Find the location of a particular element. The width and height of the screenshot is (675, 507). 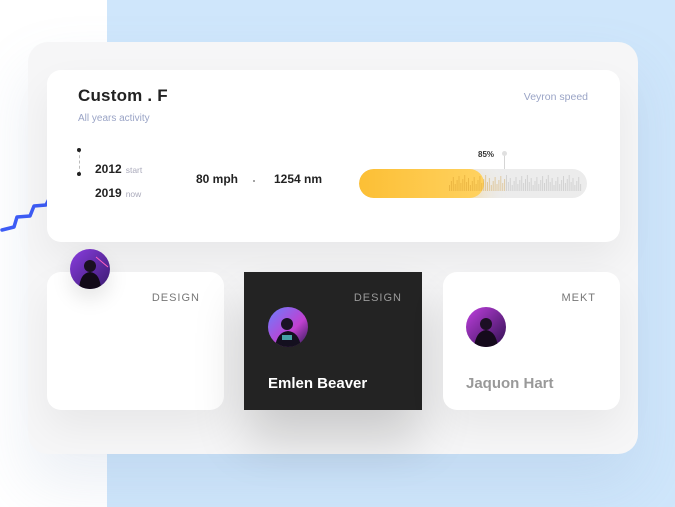

person-card-3: MEKT Jaquon Hart is located at coordinates (531, 341).